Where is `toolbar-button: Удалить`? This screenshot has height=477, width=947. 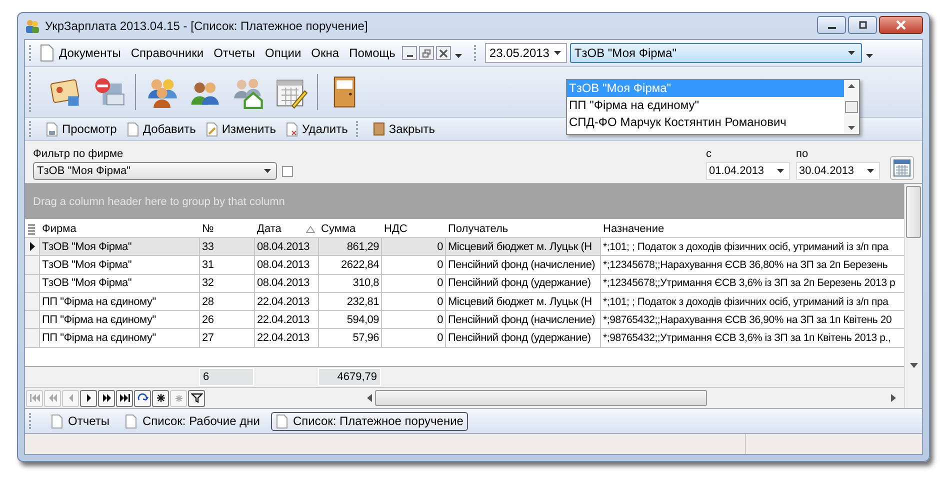
toolbar-button: Удалить is located at coordinates (317, 129).